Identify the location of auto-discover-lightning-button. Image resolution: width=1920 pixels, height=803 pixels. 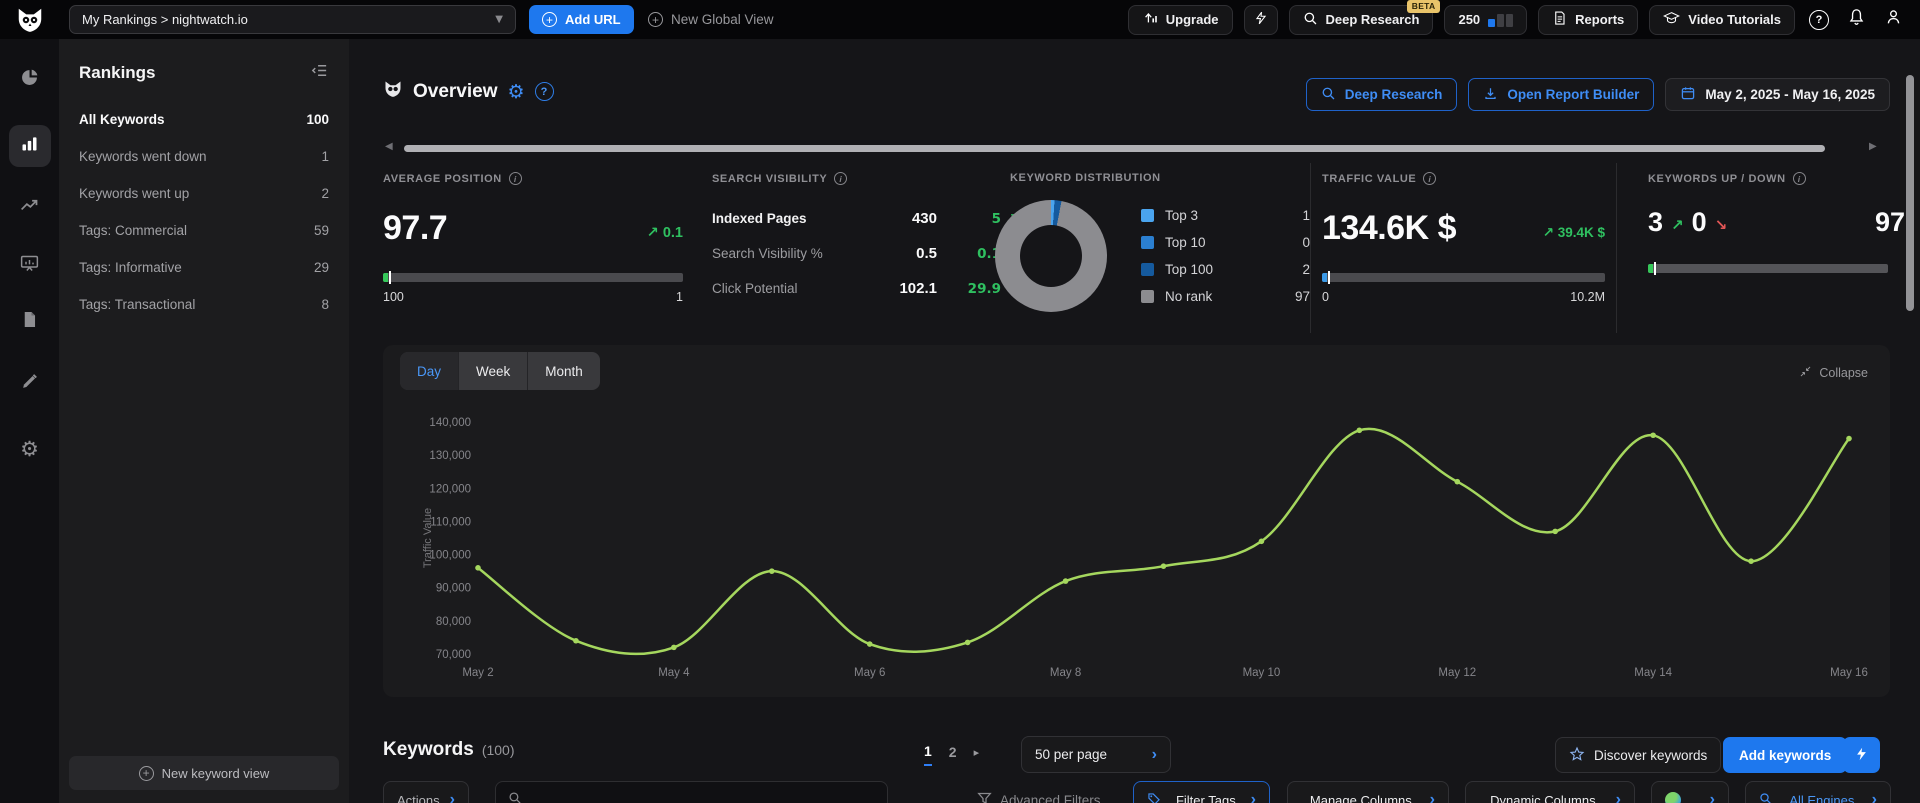
(1861, 755).